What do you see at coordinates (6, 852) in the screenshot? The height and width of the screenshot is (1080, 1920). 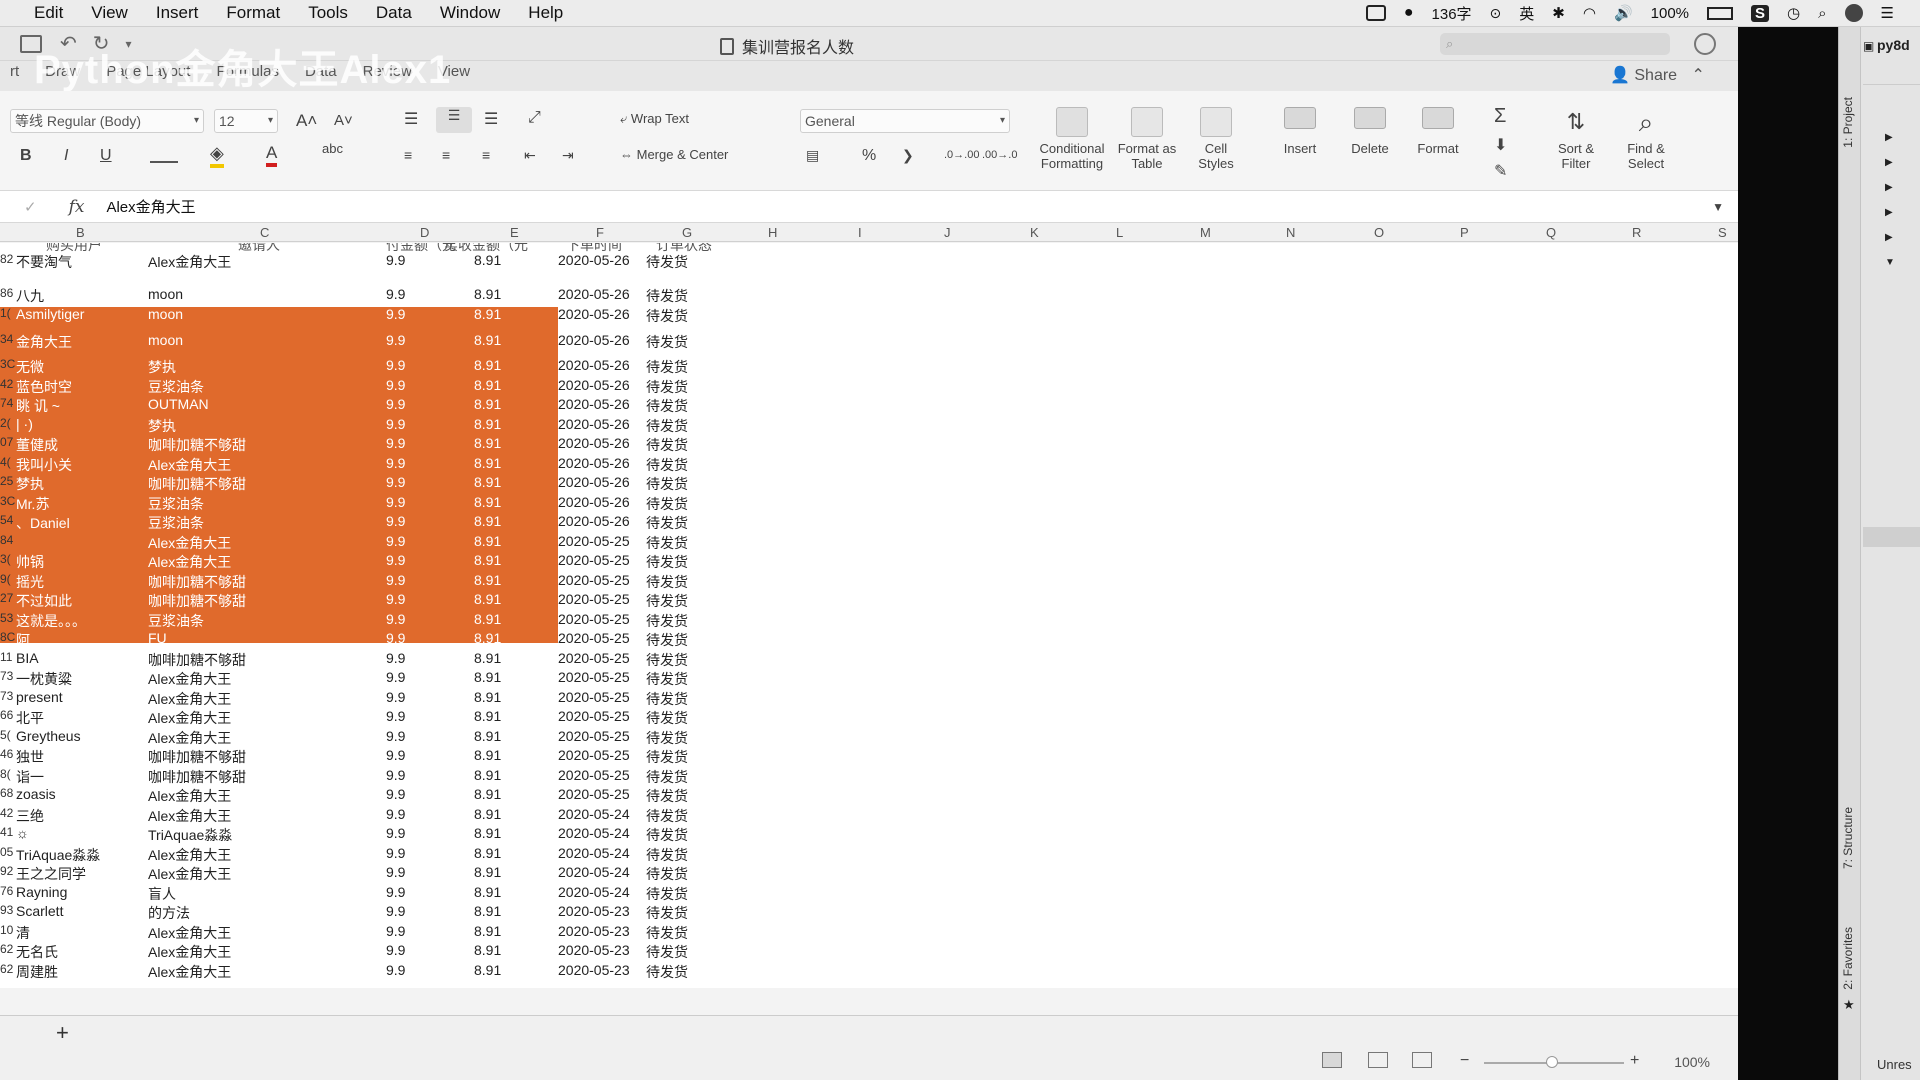 I see `row-id-cell: 05` at bounding box center [6, 852].